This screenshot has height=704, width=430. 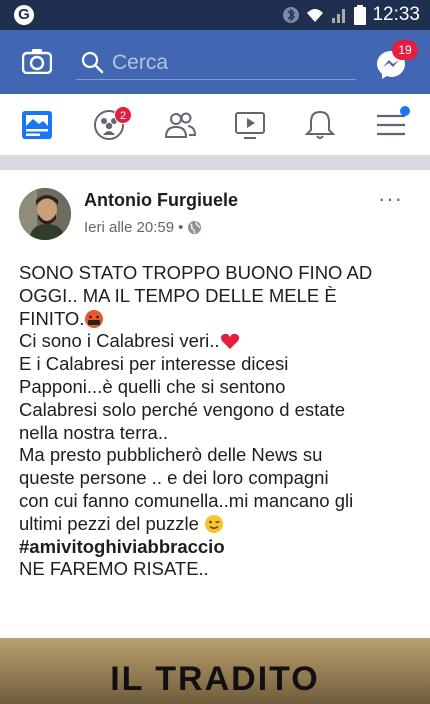 What do you see at coordinates (37, 61) in the screenshot?
I see `camera-icon` at bounding box center [37, 61].